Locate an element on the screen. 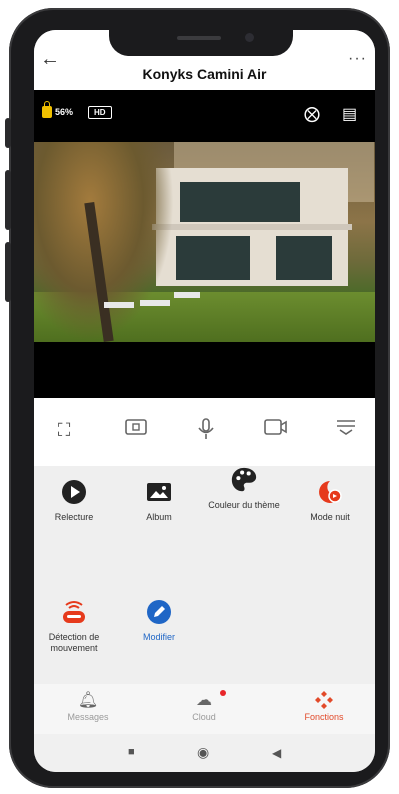  feature-playback: Relecture is located at coordinates (74, 500).